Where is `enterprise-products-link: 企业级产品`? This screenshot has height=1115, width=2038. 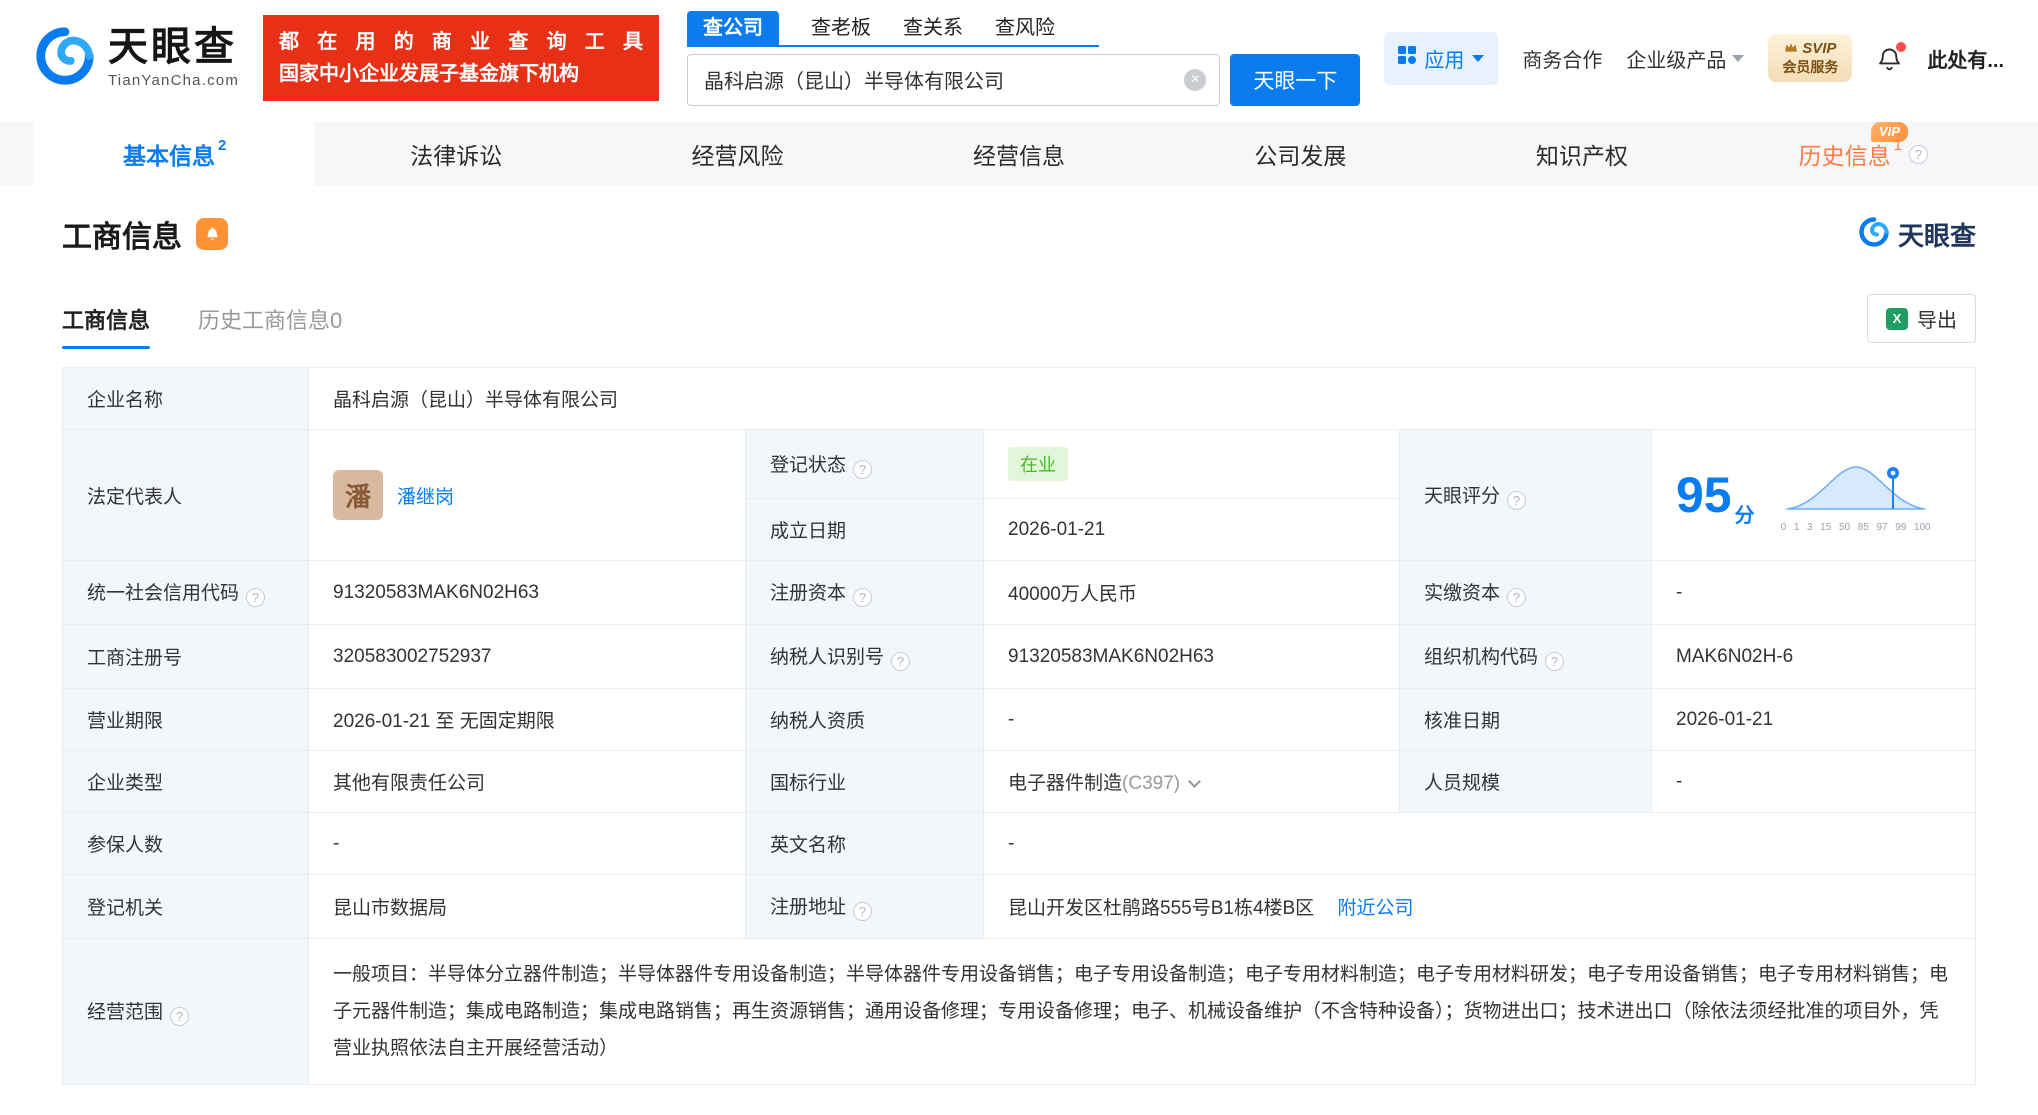 enterprise-products-link: 企业级产品 is located at coordinates (1685, 58).